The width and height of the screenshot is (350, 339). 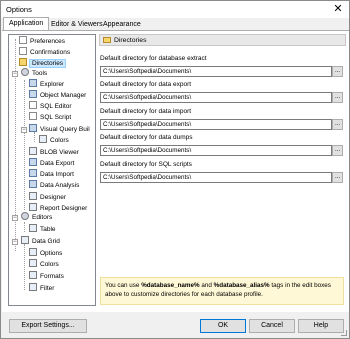 What do you see at coordinates (25, 72) in the screenshot?
I see `tools-icon` at bounding box center [25, 72].